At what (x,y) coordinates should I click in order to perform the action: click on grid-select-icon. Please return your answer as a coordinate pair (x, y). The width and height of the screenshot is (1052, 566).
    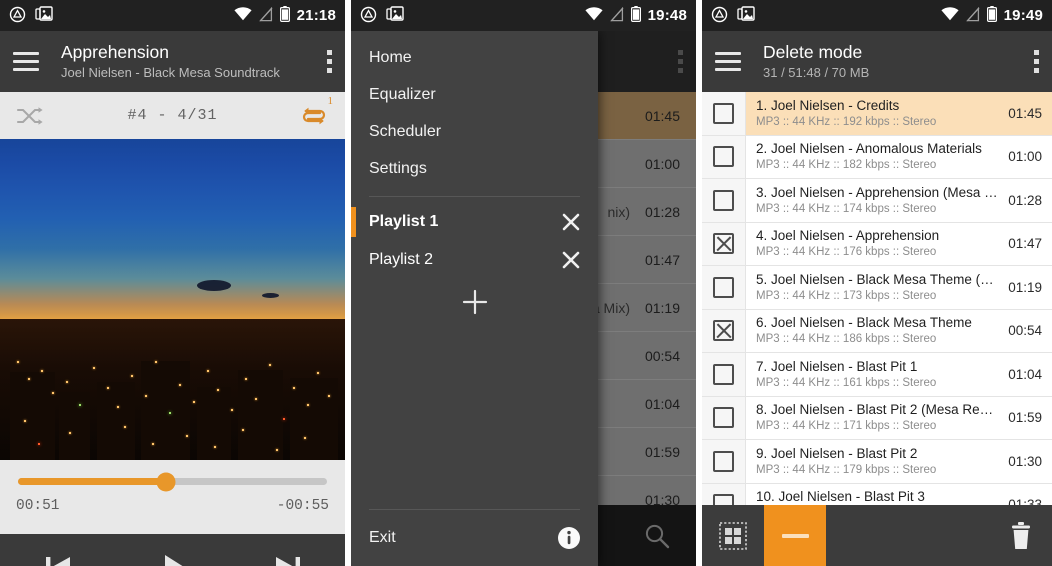
    Looking at the image, I should click on (733, 535).